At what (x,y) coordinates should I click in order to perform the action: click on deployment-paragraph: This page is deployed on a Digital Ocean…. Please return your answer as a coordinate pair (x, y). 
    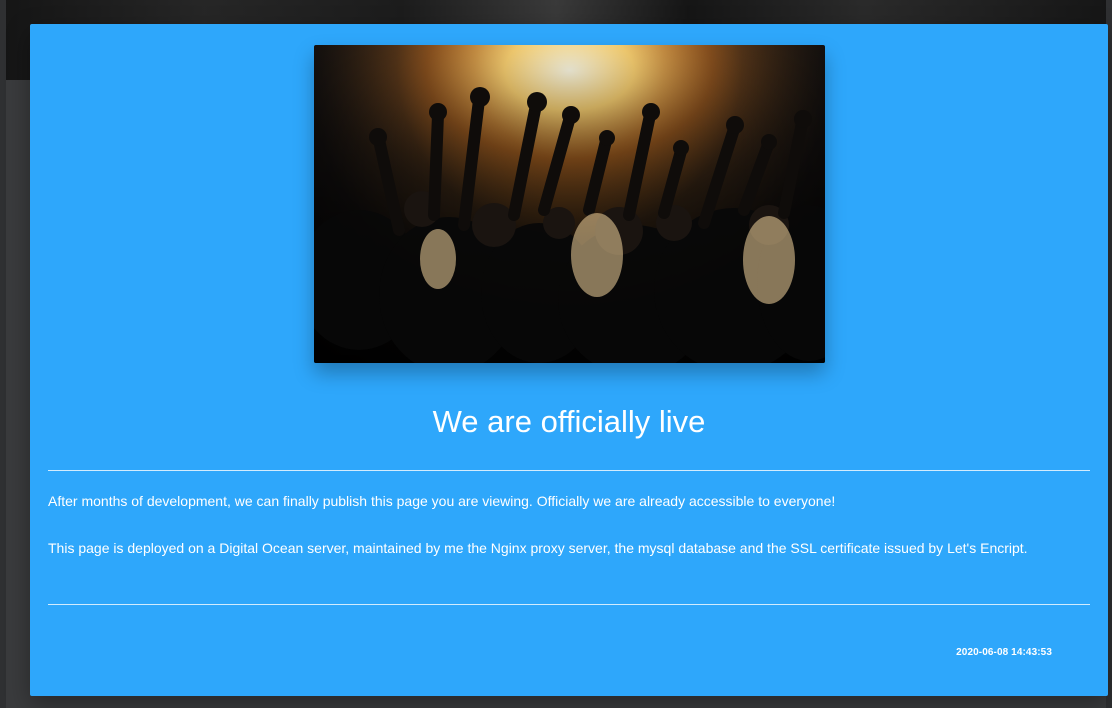
    Looking at the image, I should click on (538, 548).